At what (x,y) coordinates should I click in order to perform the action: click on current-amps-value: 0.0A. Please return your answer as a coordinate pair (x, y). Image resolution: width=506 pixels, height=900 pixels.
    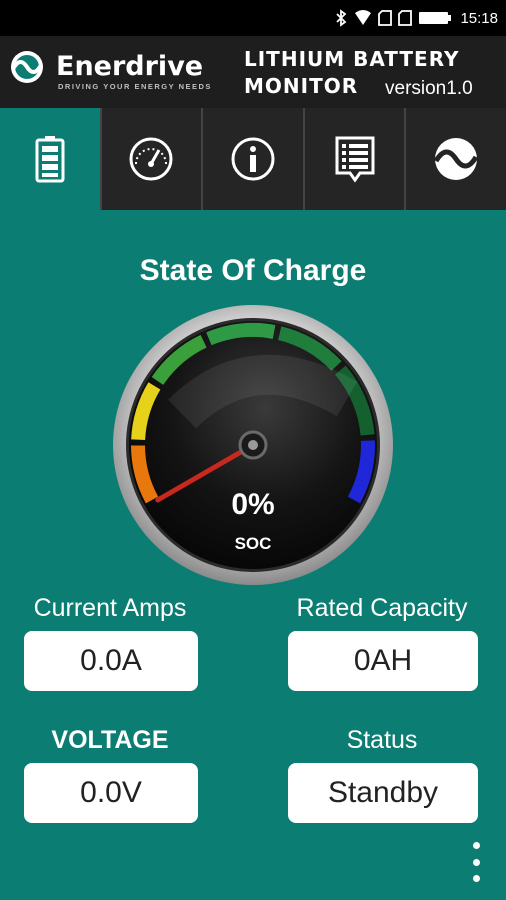
    Looking at the image, I should click on (111, 661).